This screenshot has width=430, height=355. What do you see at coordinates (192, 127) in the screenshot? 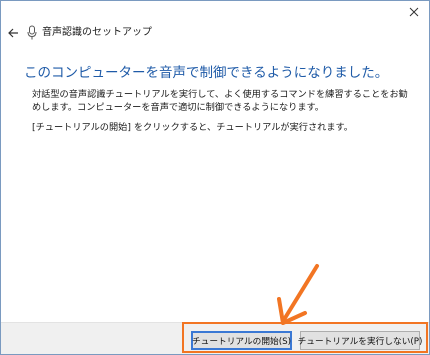
I see `instruction-paragraph: [チュートリアルの開始] をクリックすると、チュートリアルが実行されます。` at bounding box center [192, 127].